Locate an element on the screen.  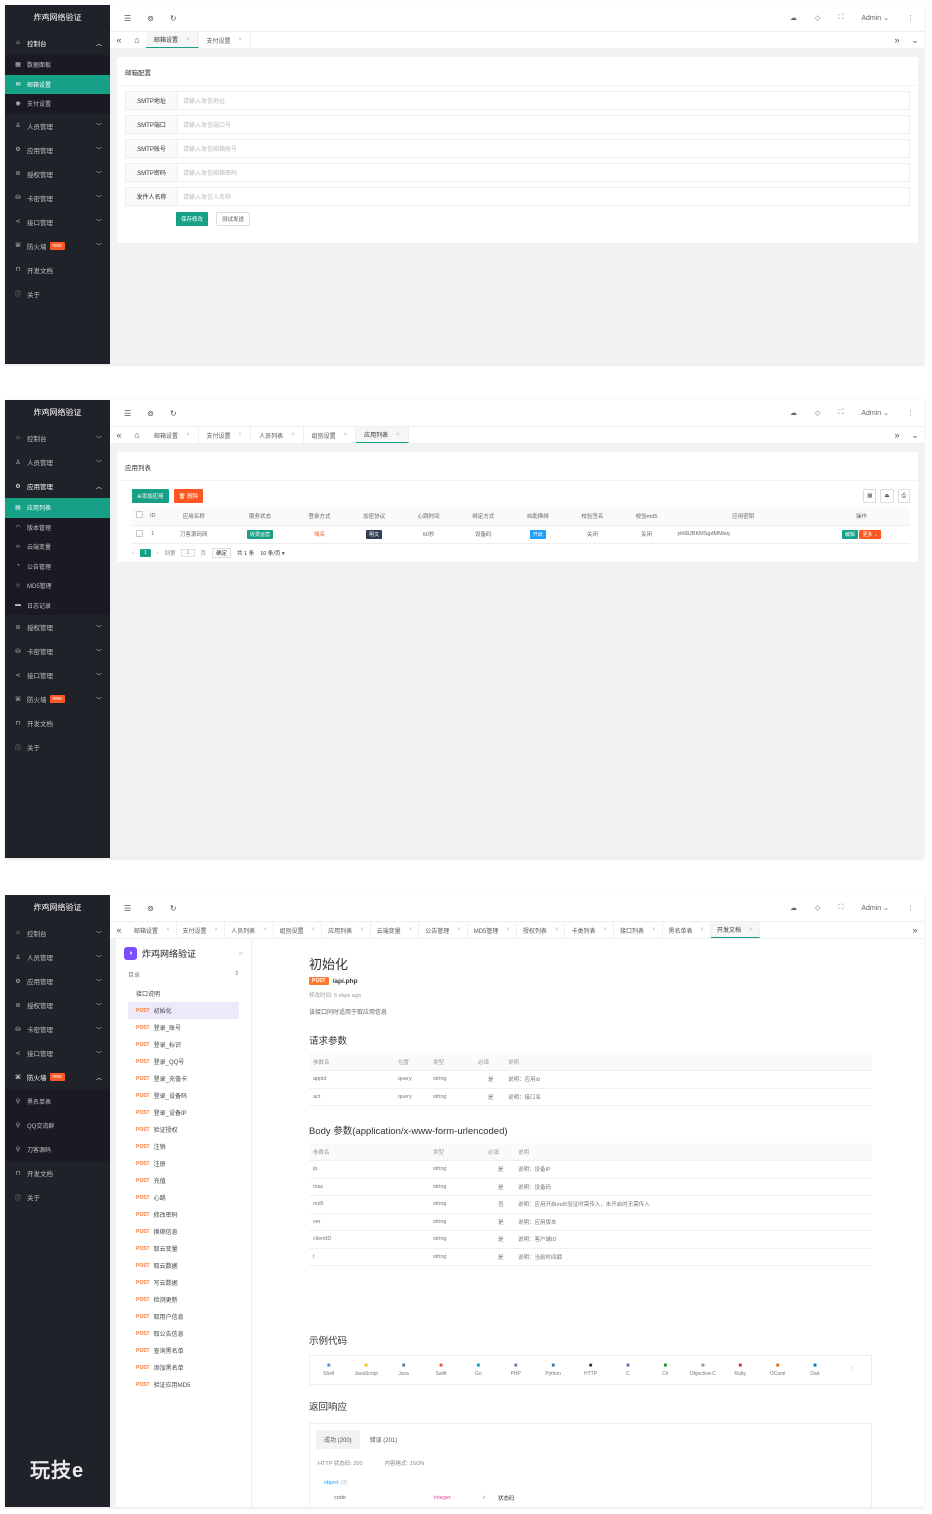
tab-pay: 支付设置 × is located at coordinates (225, 40).